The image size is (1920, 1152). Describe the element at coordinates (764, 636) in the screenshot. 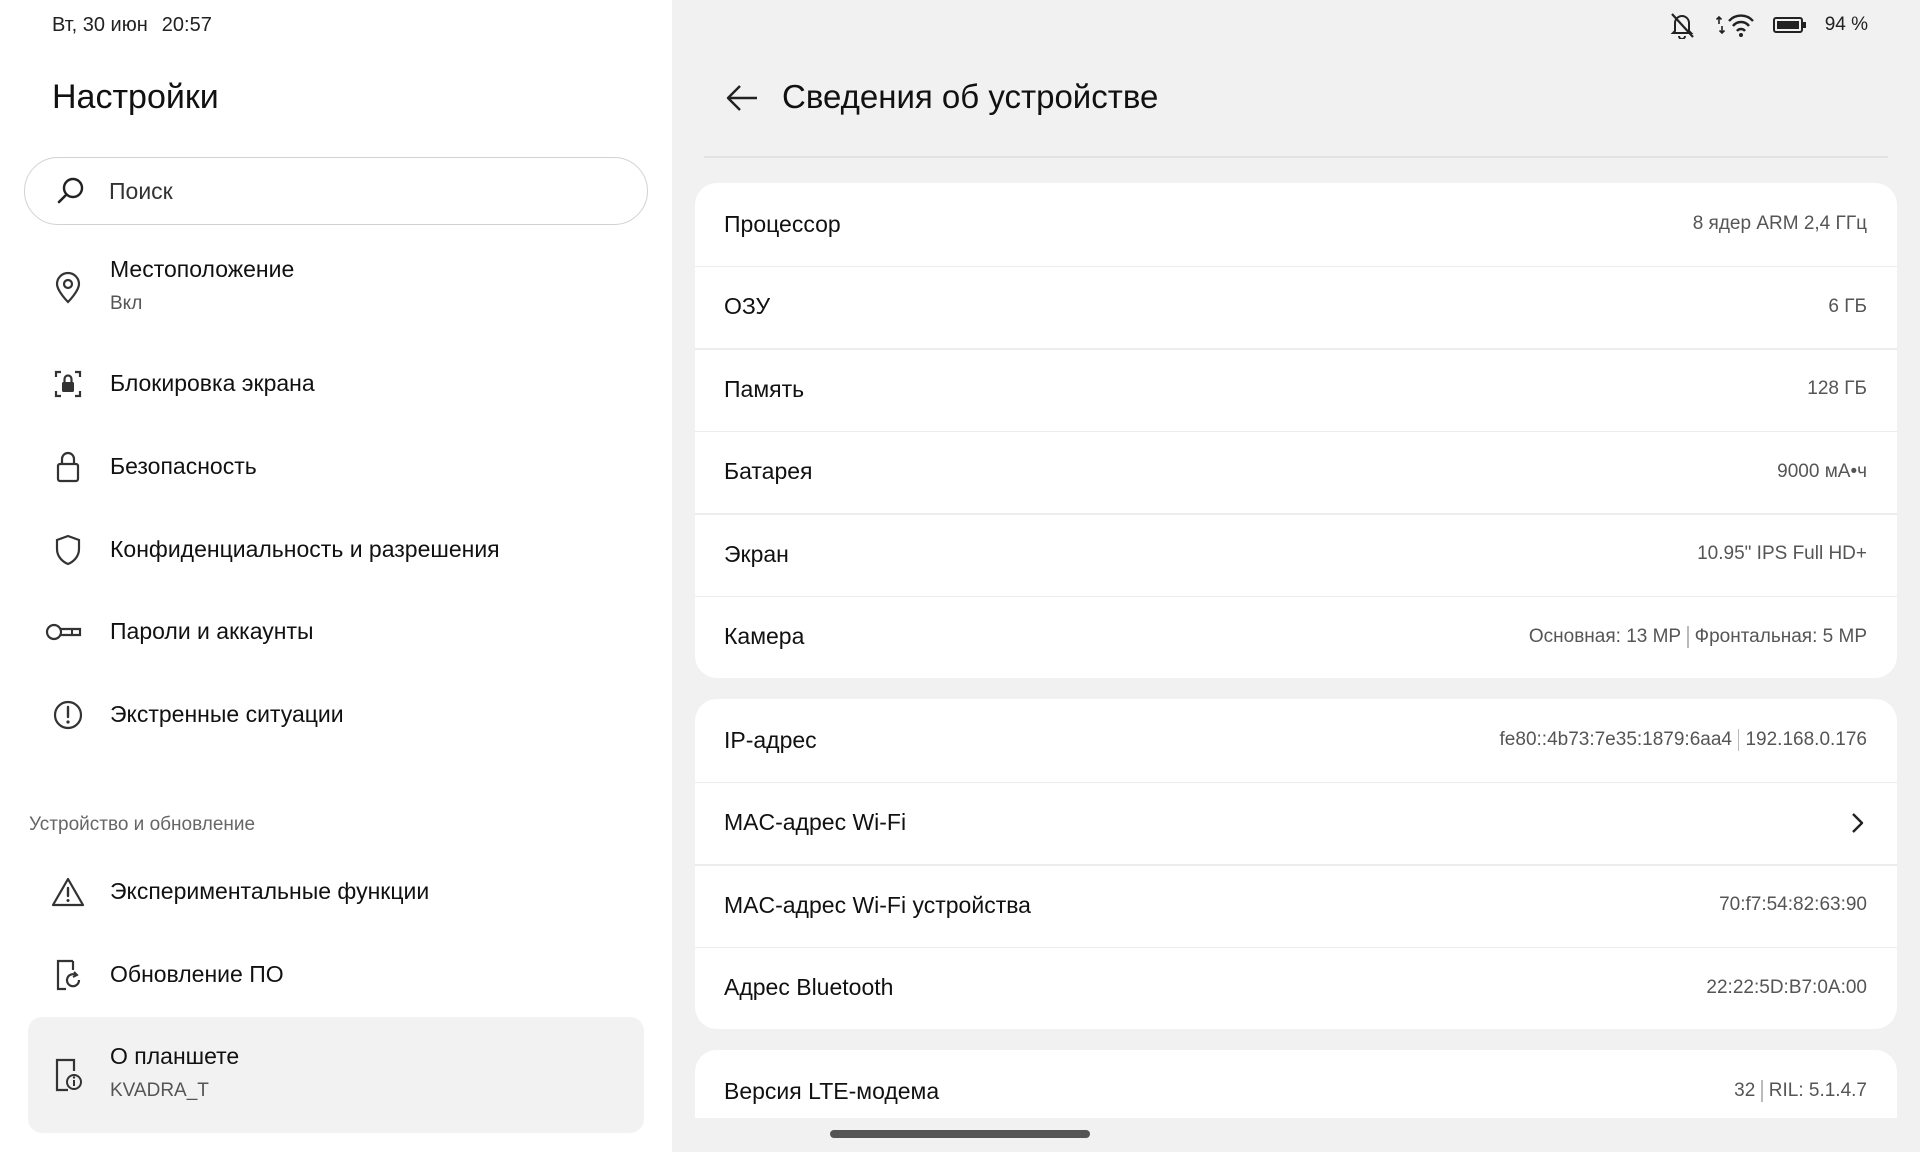

I see `spec-label: Камера` at that location.